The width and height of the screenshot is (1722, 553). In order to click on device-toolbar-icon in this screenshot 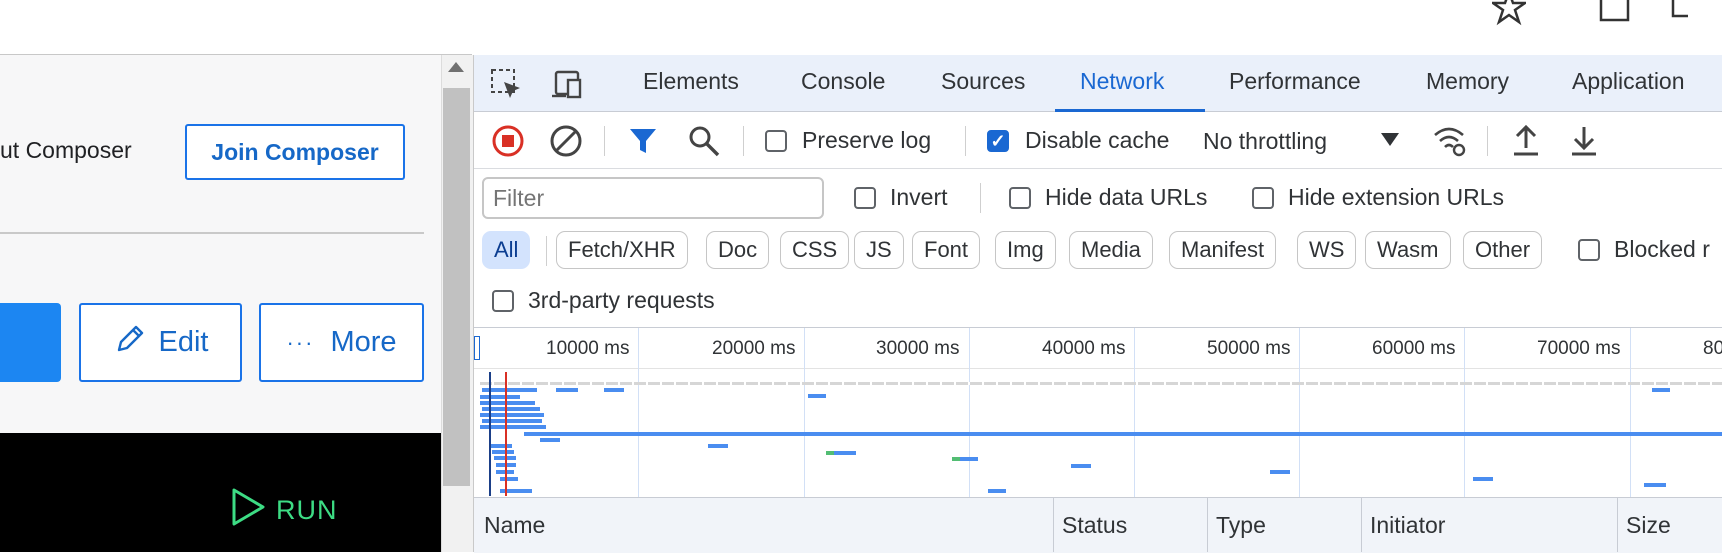, I will do `click(568, 87)`.